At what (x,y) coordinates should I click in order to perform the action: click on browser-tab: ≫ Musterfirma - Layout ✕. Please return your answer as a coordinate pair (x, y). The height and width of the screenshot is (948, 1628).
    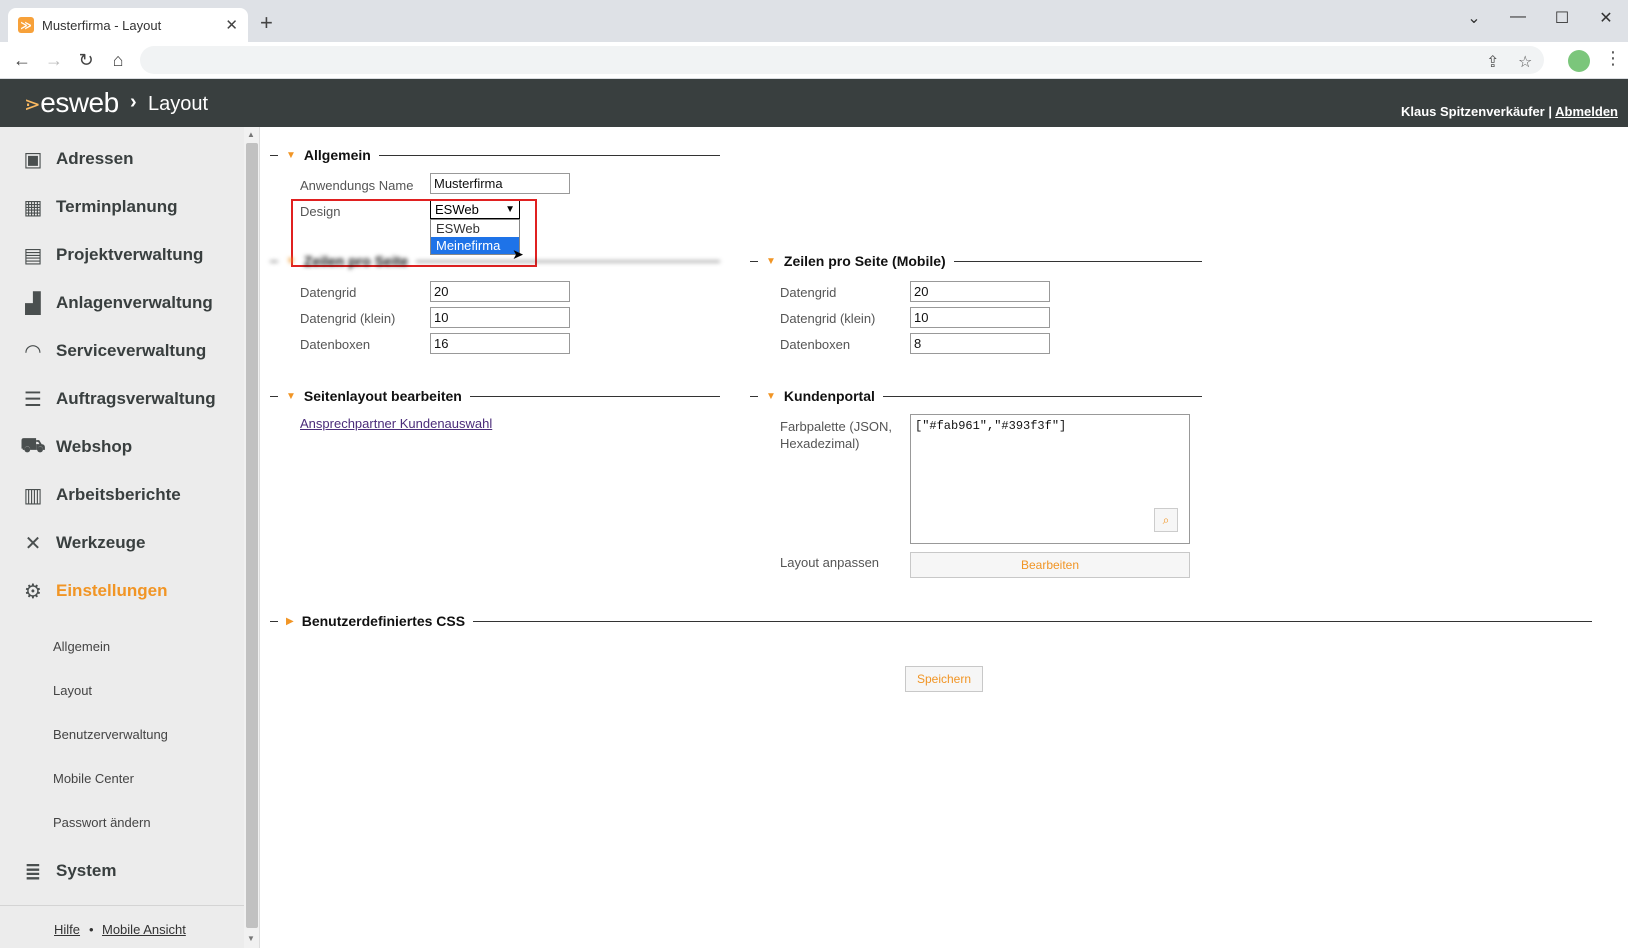
    Looking at the image, I should click on (128, 25).